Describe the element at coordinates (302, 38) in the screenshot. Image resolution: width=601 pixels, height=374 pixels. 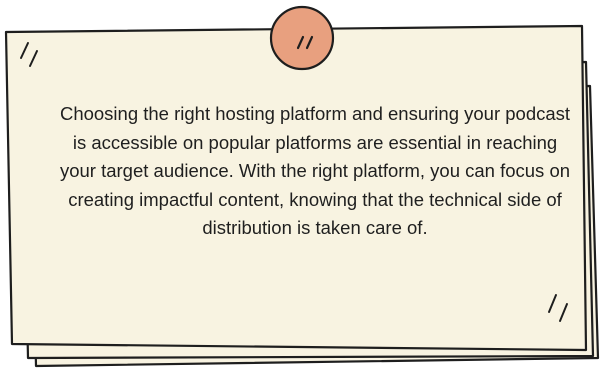
I see `pushpin-icon` at that location.